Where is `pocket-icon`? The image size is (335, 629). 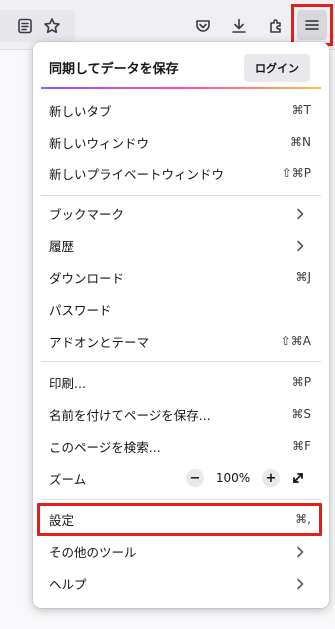
pocket-icon is located at coordinates (203, 26).